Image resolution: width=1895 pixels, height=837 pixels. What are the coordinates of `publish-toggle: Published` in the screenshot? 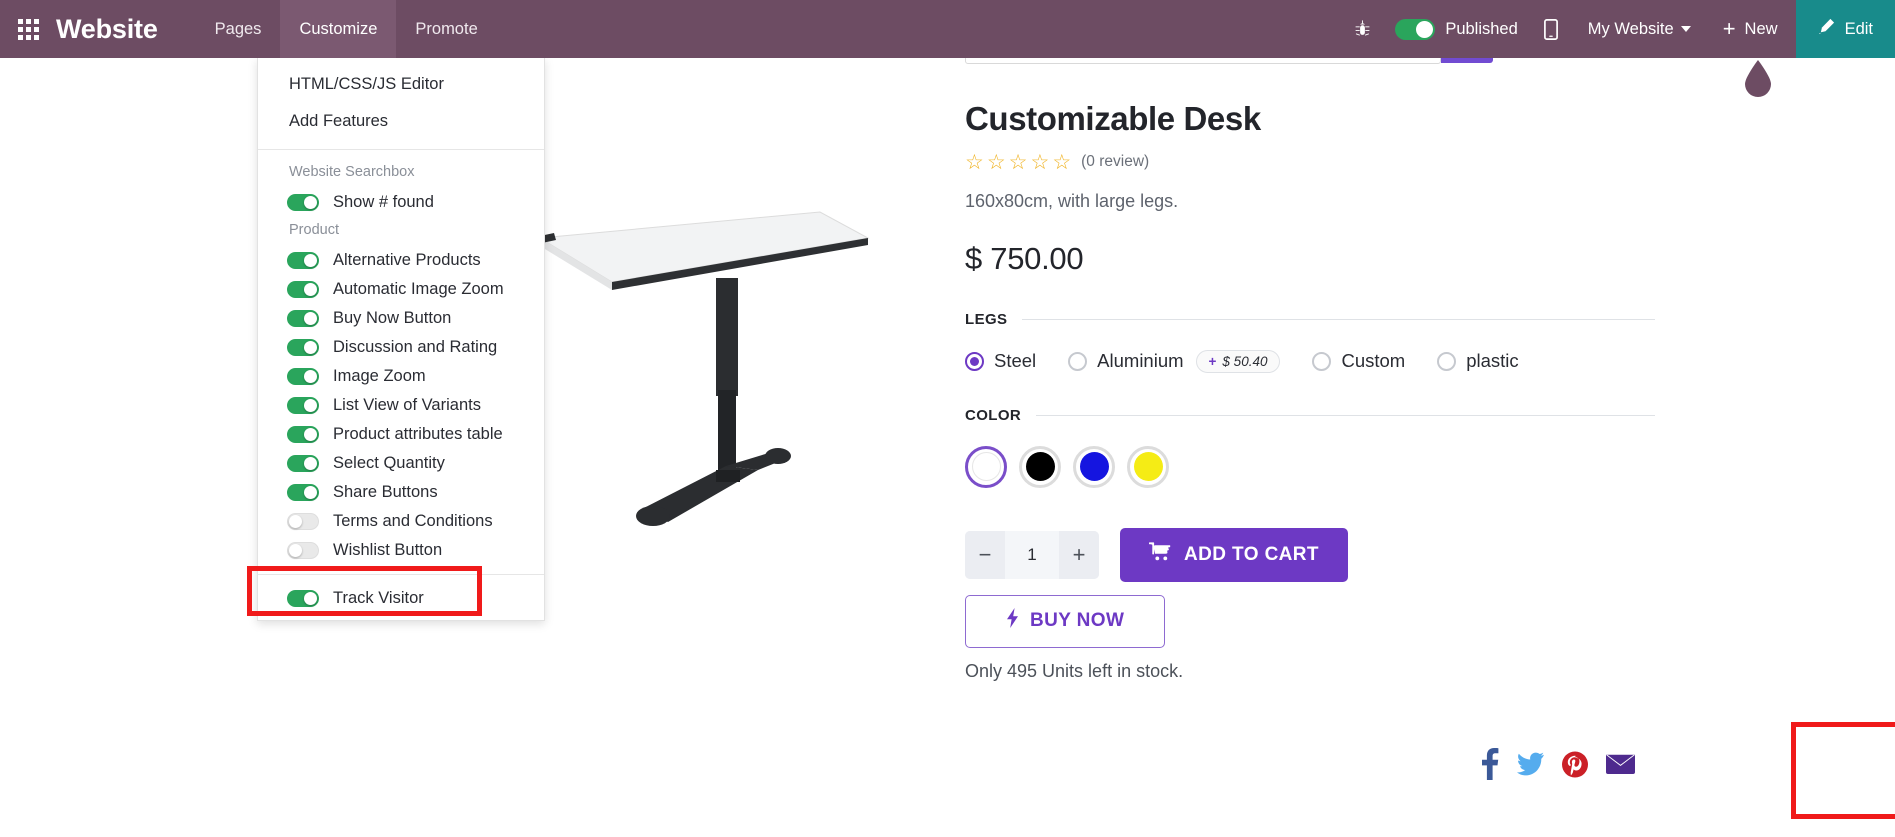 It's located at (1456, 29).